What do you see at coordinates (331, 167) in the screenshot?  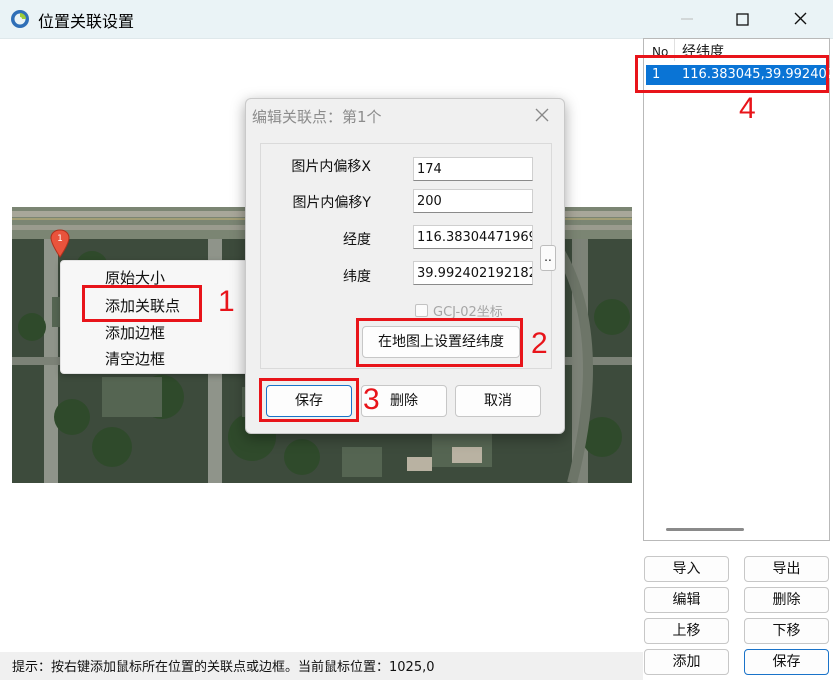 I see `offset-x-label: 图片内偏移X` at bounding box center [331, 167].